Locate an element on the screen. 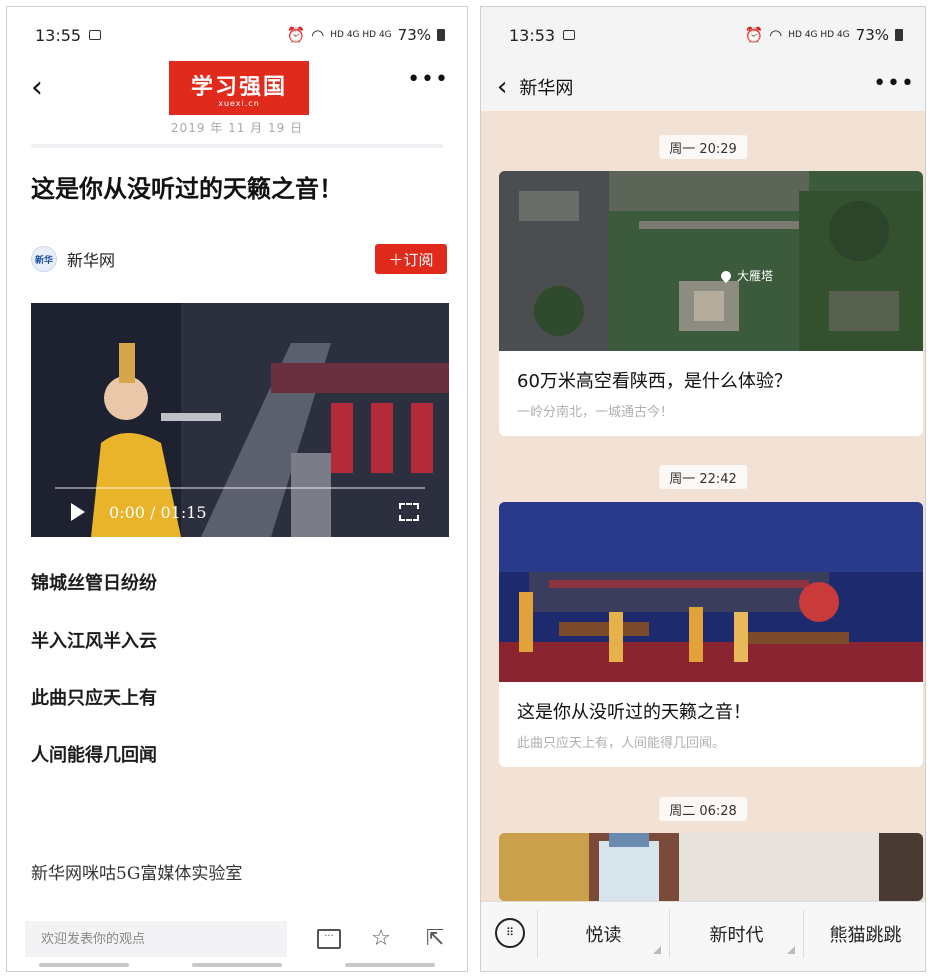  map-pin: 大雁塔 is located at coordinates (746, 275).